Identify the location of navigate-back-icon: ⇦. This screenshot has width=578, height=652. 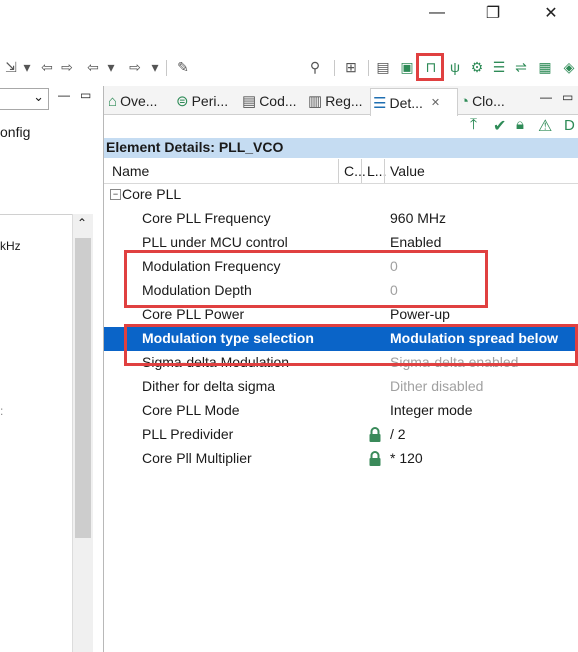
(93, 67).